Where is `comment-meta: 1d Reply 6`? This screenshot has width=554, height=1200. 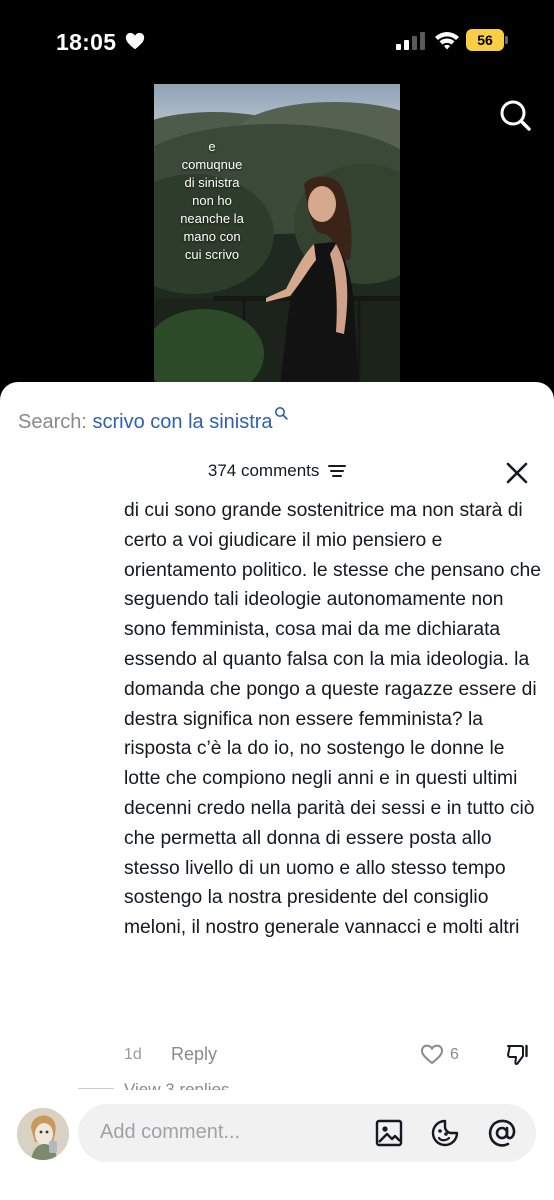
comment-meta: 1d Reply 6 is located at coordinates (329, 1055).